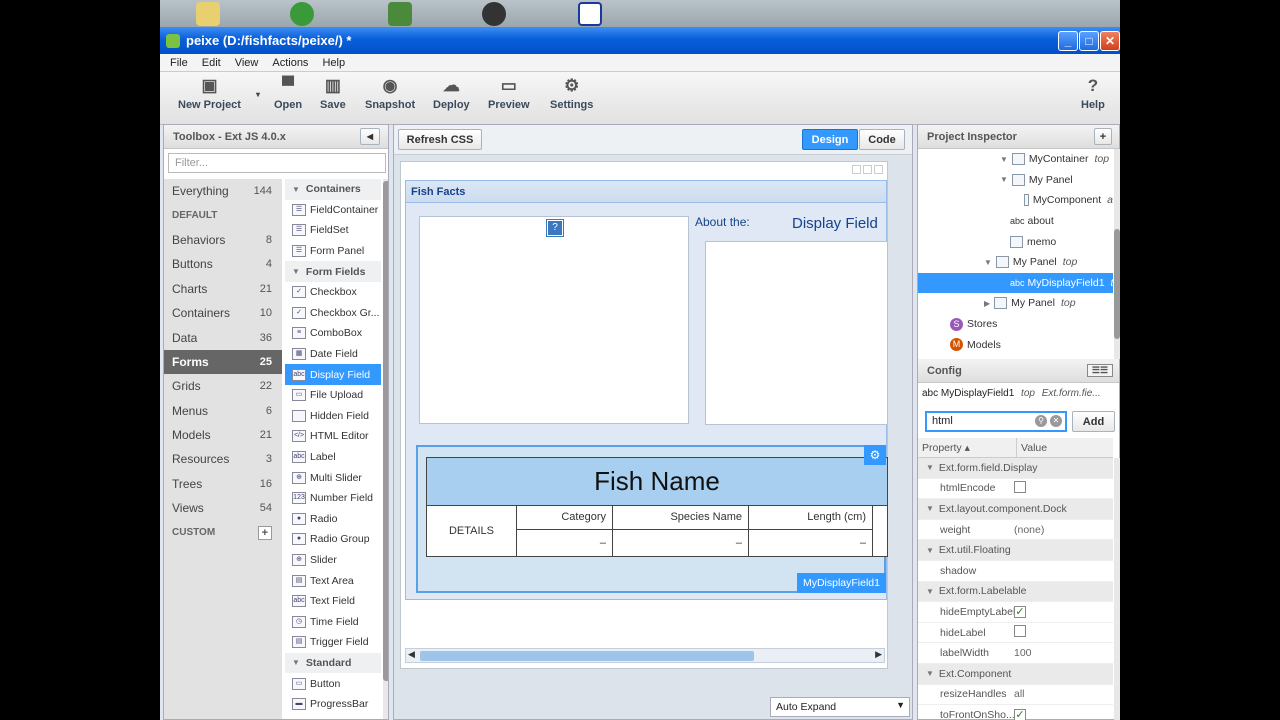 Image resolution: width=1280 pixels, height=720 pixels. I want to click on component-group: Form Fields, so click(333, 271).